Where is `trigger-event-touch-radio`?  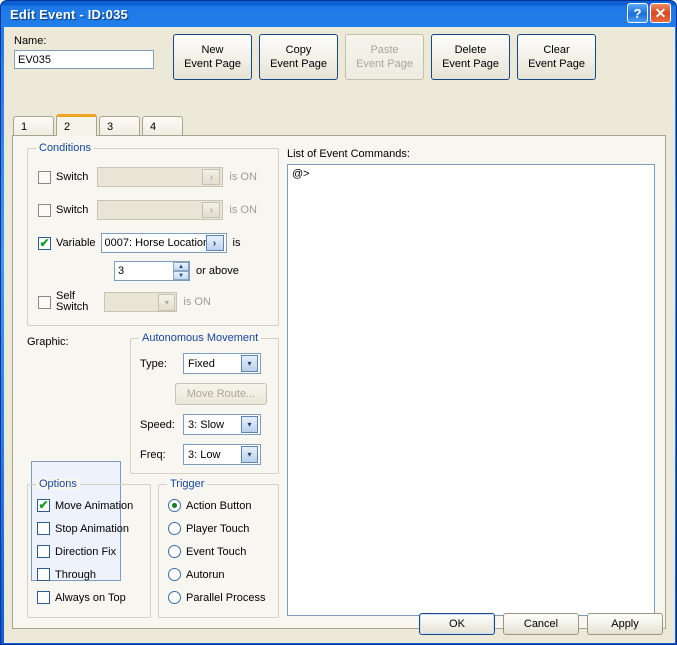 trigger-event-touch-radio is located at coordinates (174, 551).